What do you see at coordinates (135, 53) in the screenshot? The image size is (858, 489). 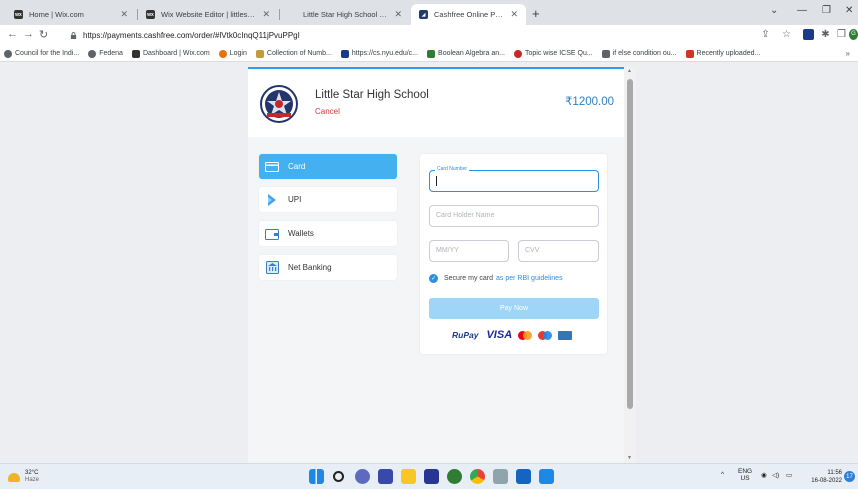 I see `wix-icon` at bounding box center [135, 53].